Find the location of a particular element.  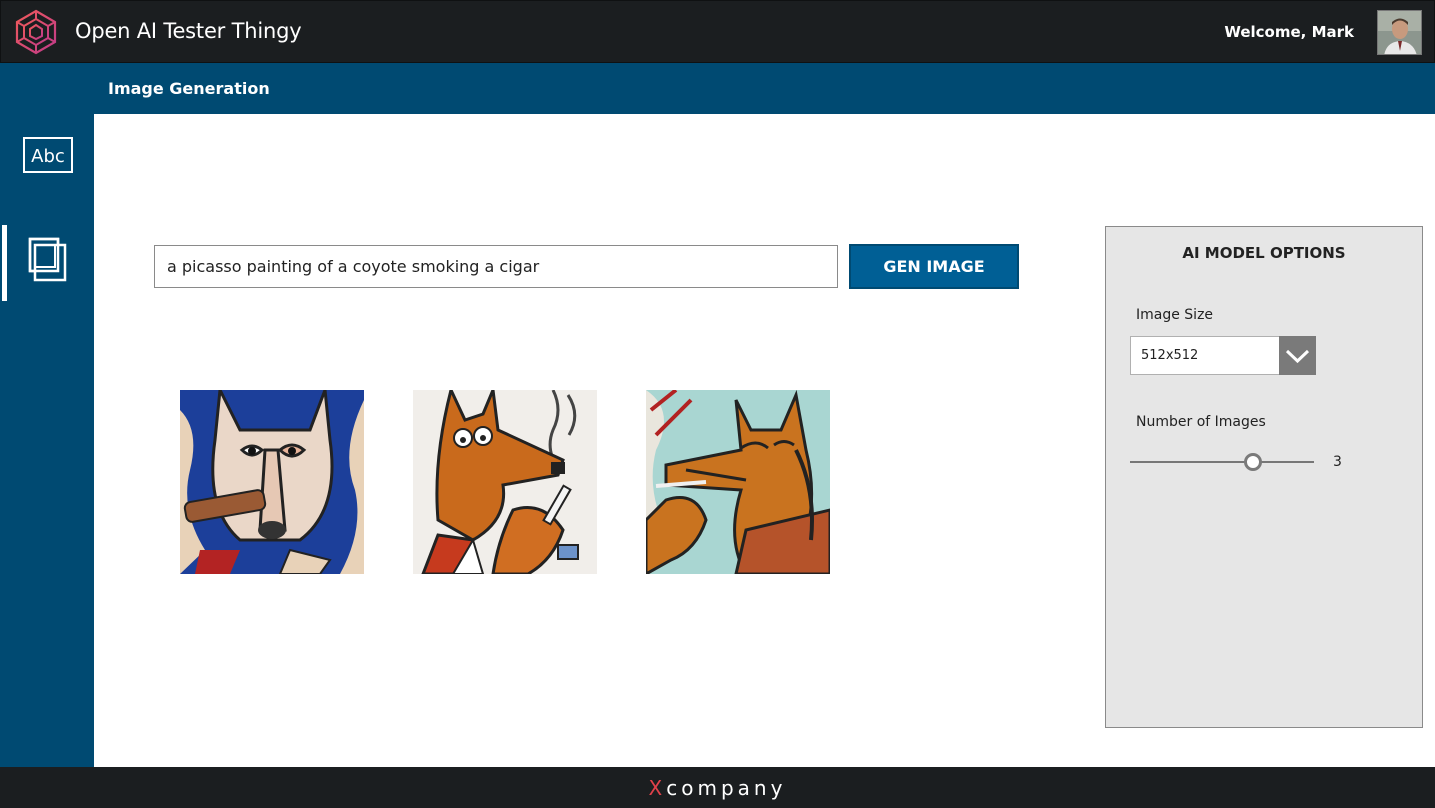

section-header: Image Generation is located at coordinates (717, 88).